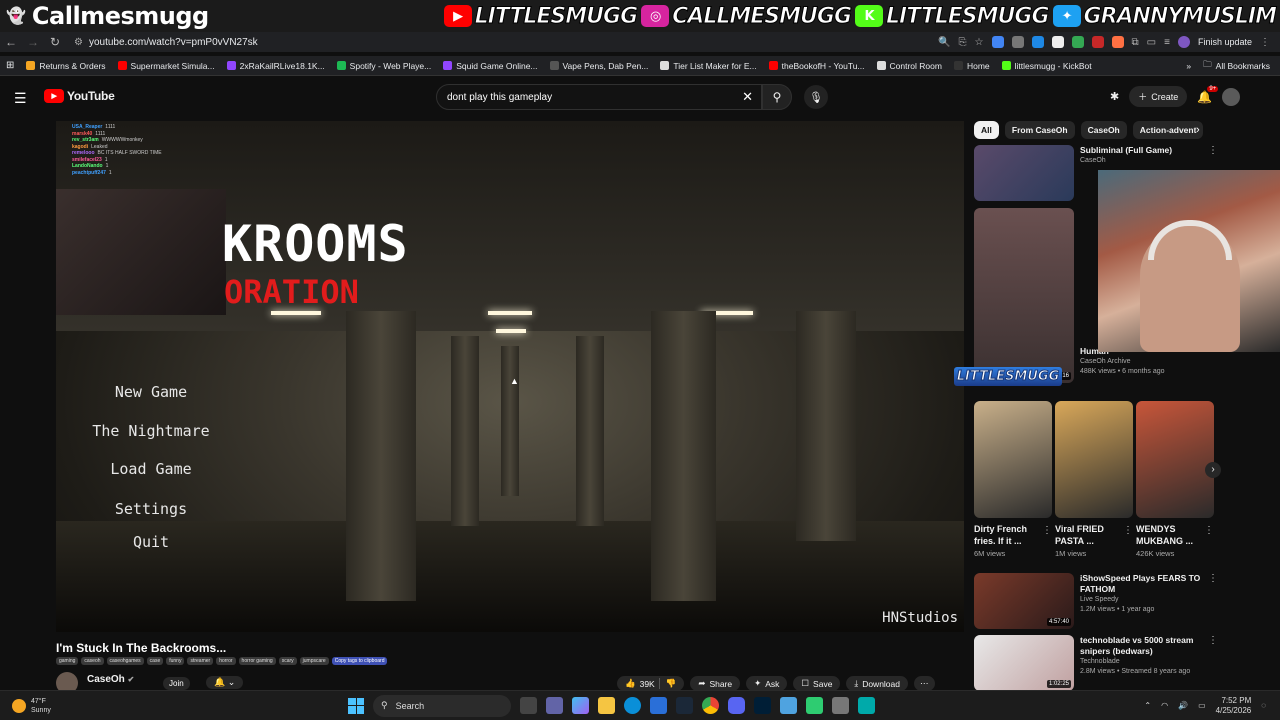  I want to click on menu-dots-icon: ⋮, so click(1265, 42).